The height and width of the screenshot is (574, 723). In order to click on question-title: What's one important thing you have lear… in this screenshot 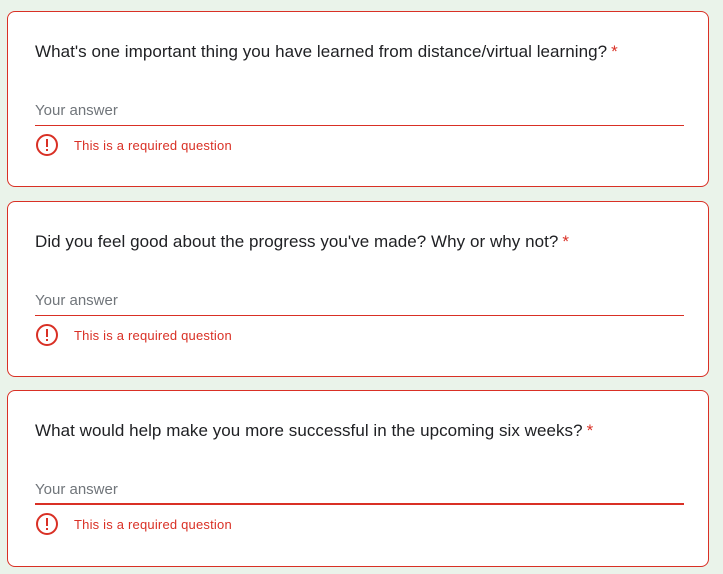, I will do `click(326, 52)`.